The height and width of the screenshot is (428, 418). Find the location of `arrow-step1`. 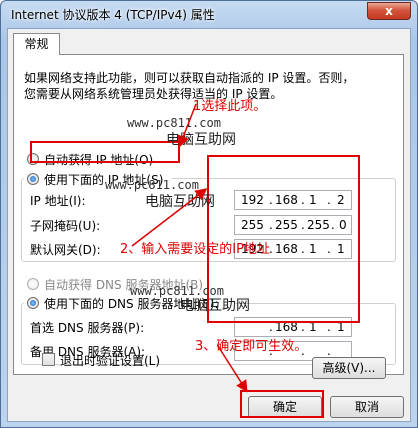

arrow-step1 is located at coordinates (187, 125).